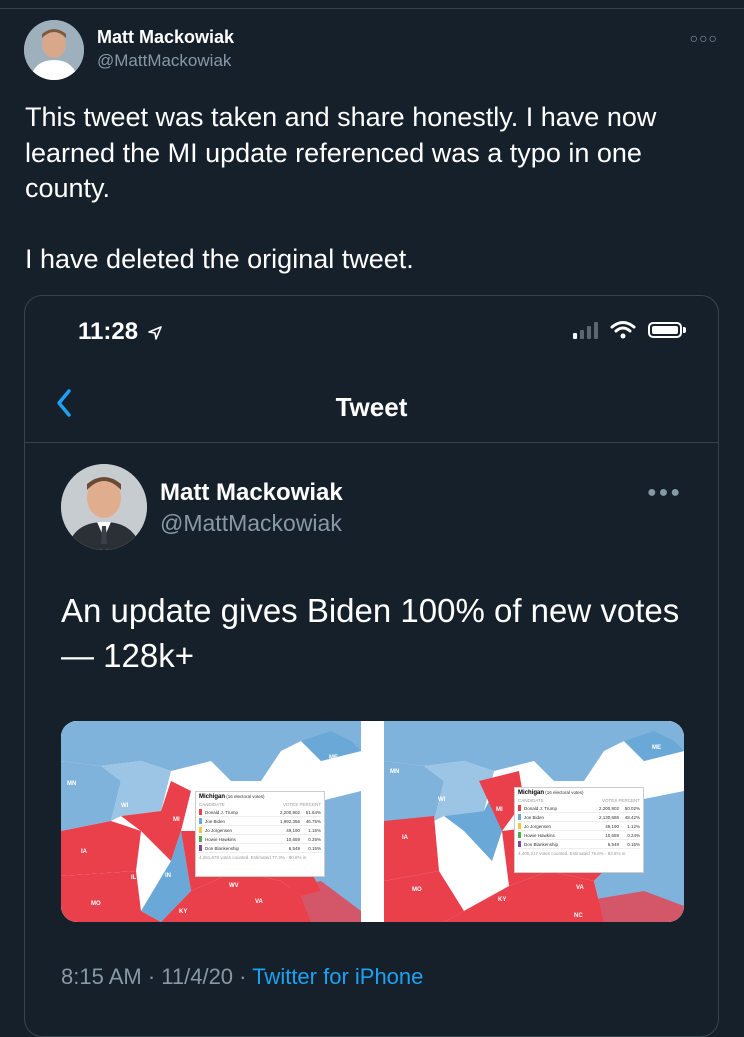  Describe the element at coordinates (664, 493) in the screenshot. I see `more-dots-icon: ●●●` at that location.